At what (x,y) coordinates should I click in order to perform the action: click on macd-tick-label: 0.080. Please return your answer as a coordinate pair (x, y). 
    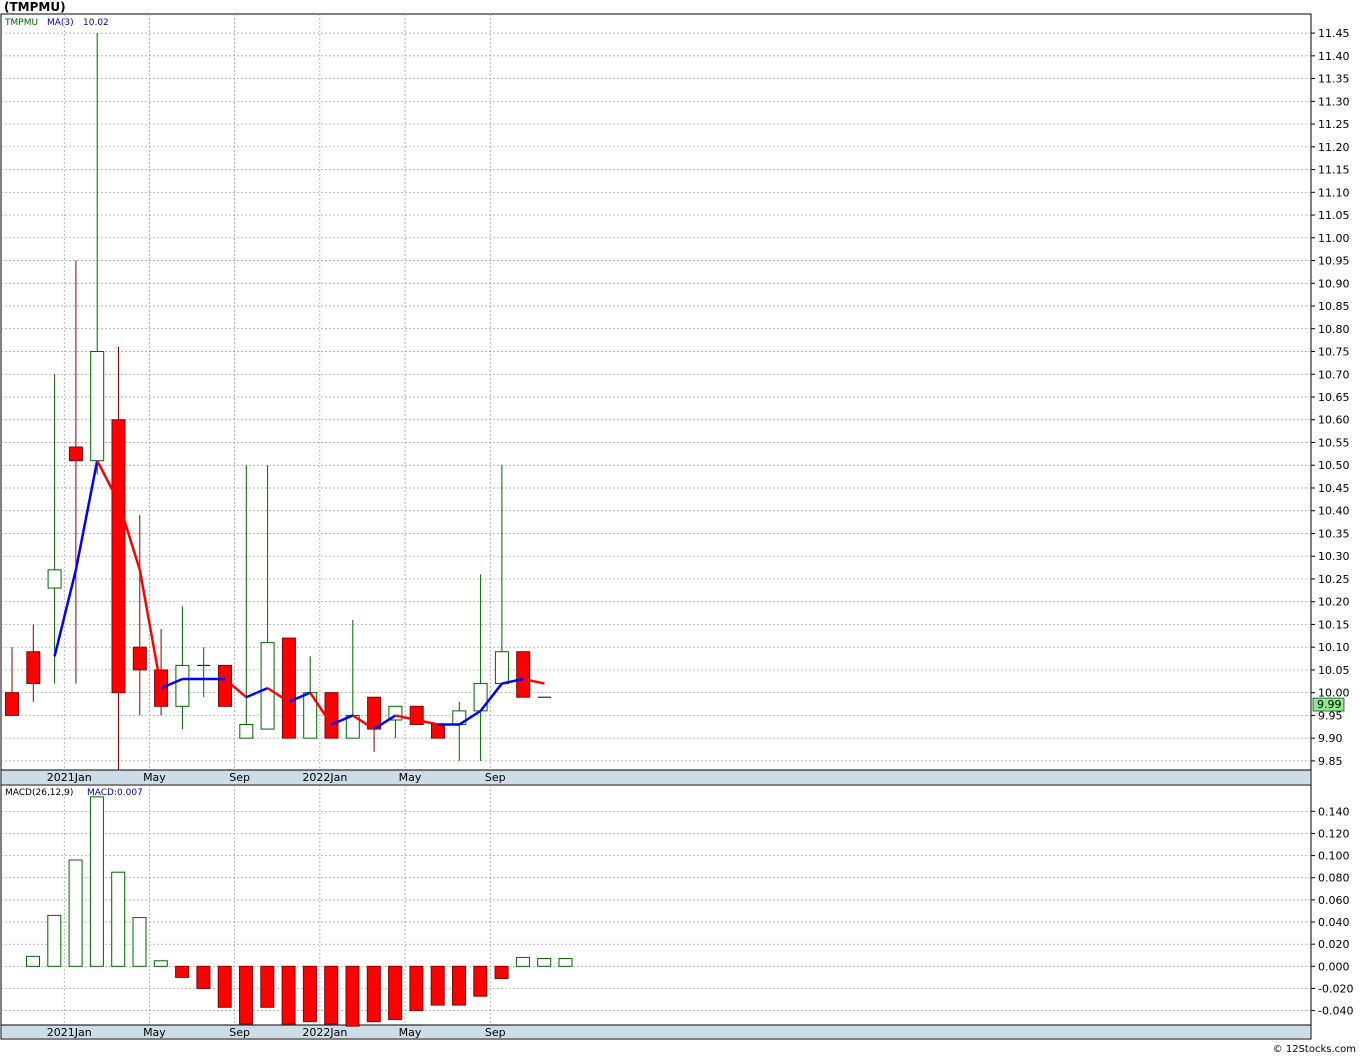
    Looking at the image, I should click on (1334, 878).